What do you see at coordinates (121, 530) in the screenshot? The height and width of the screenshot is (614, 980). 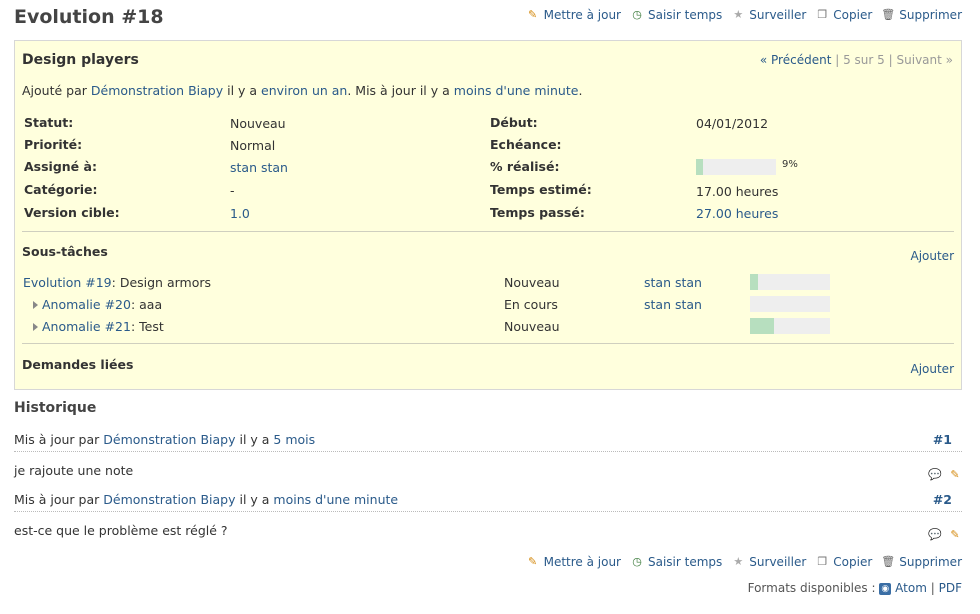 I see `journal-note: est-ce que le problème est réglé ?` at bounding box center [121, 530].